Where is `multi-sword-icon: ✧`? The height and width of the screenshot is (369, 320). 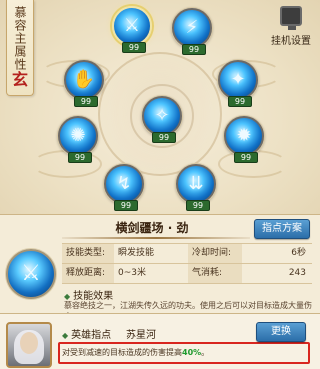
multi-sword-icon: ✧ is located at coordinates (162, 115).